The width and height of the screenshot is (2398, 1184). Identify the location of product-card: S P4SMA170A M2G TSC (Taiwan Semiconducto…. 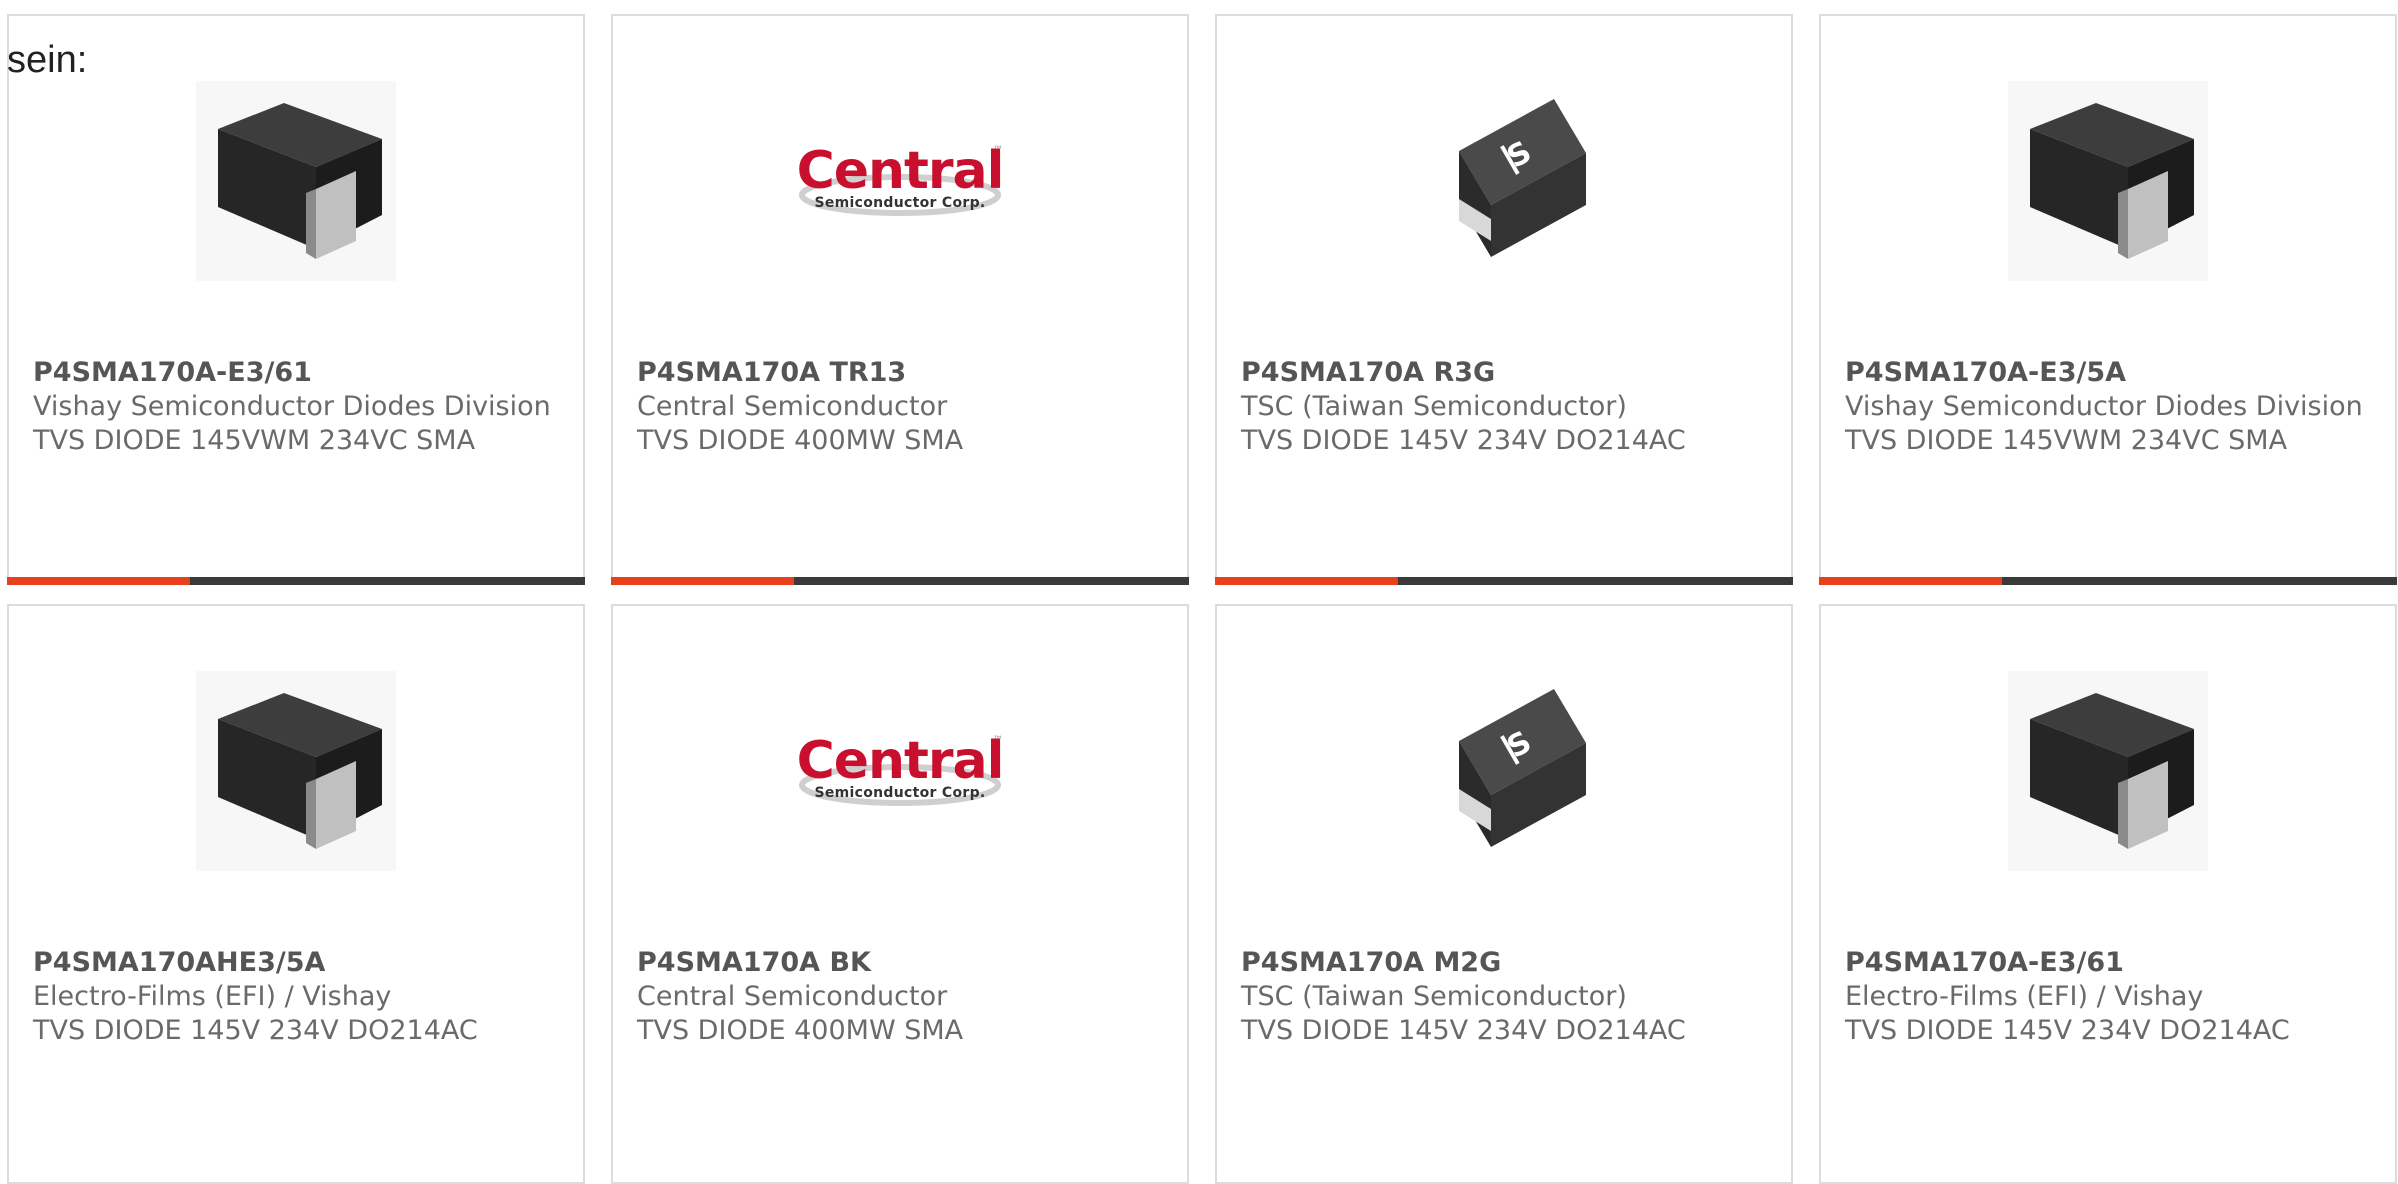
(1504, 894).